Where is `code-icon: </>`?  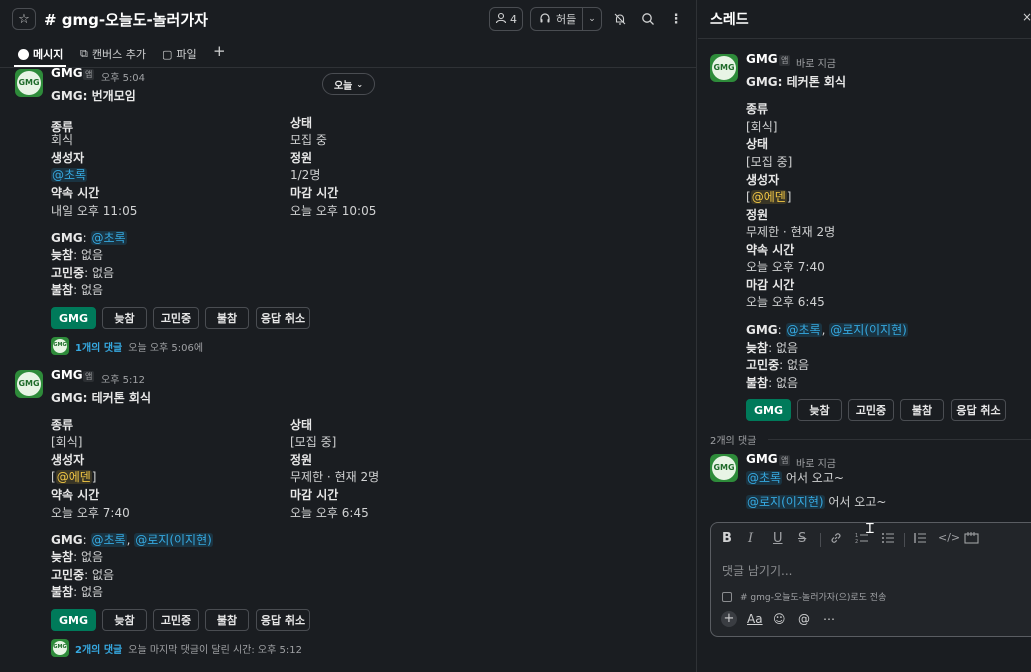
code-icon: </> is located at coordinates (949, 537).